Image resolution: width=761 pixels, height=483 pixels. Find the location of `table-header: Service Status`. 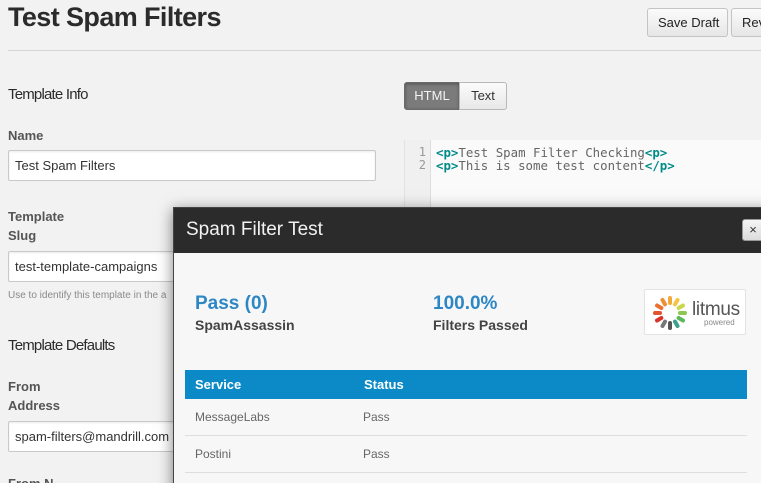

table-header: Service Status is located at coordinates (466, 384).